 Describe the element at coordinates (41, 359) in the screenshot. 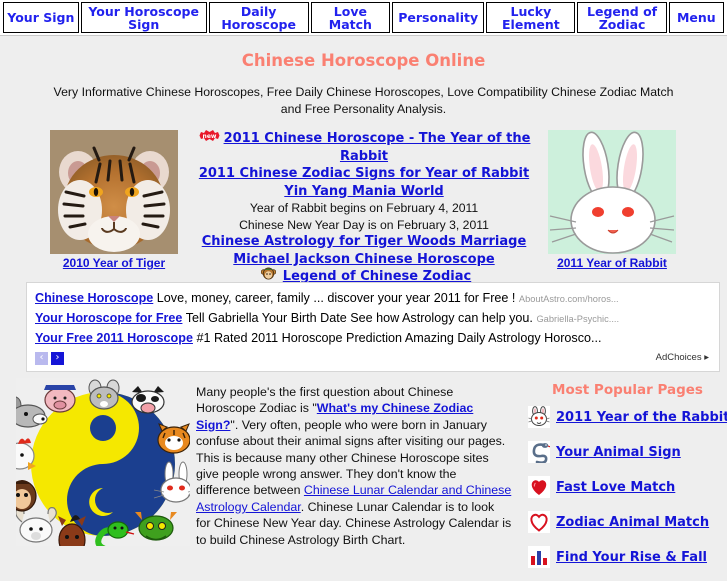

I see `ad-prev-arrow-icon: ‹` at that location.